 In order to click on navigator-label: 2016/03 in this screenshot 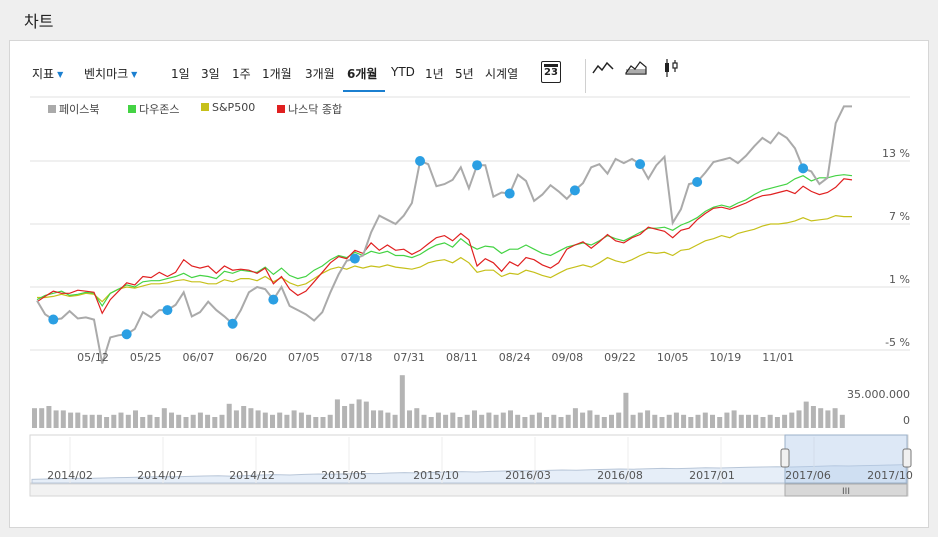, I will do `click(528, 475)`.